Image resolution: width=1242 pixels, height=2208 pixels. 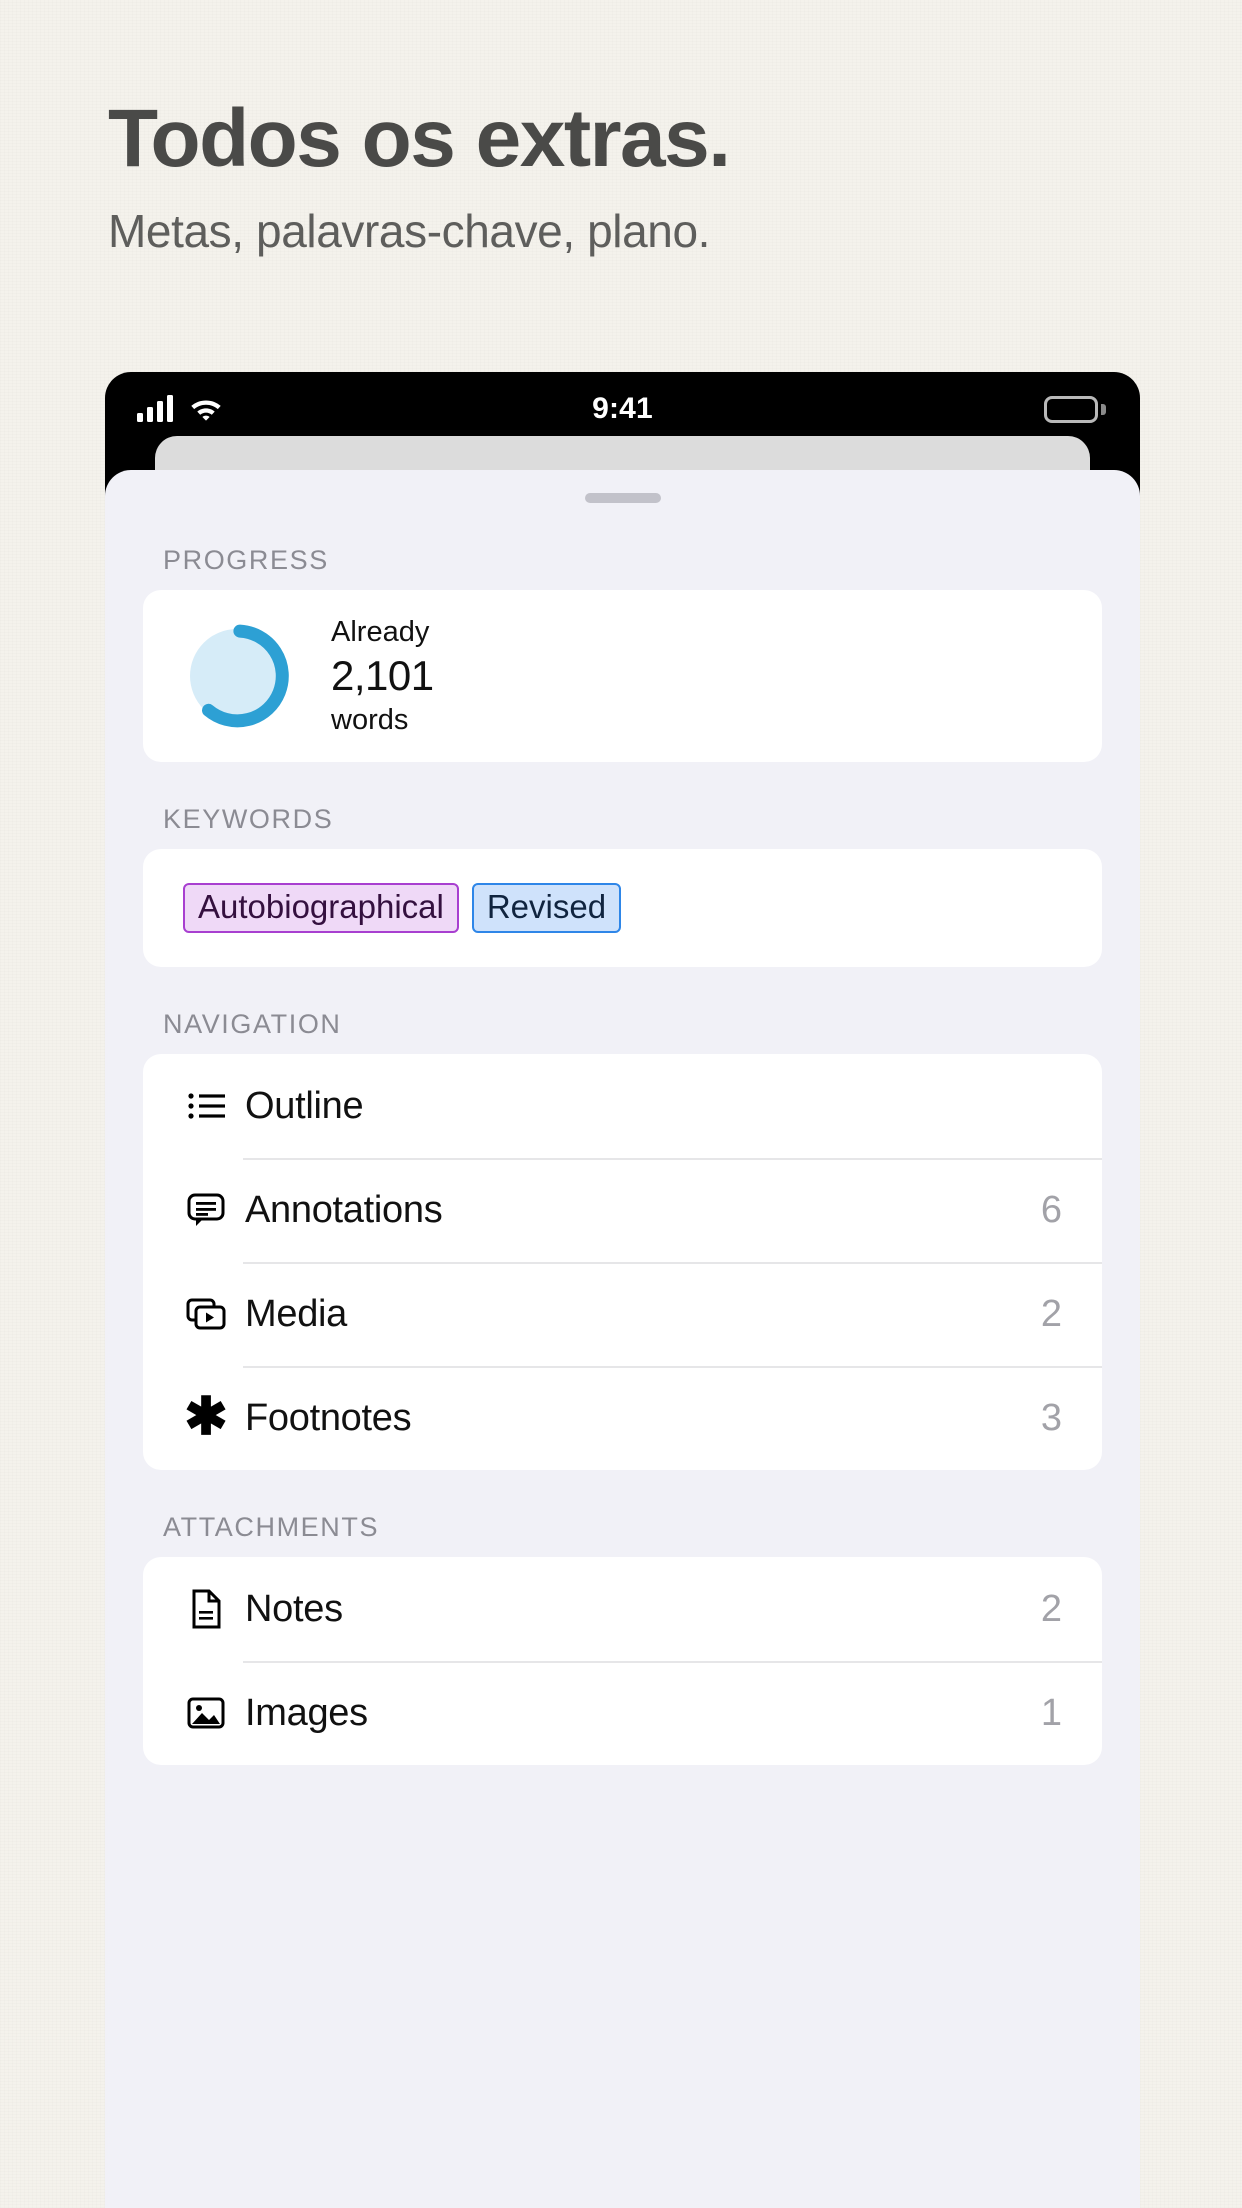 What do you see at coordinates (271, 1527) in the screenshot?
I see `section-label-attachments: ATTACHMENTS` at bounding box center [271, 1527].